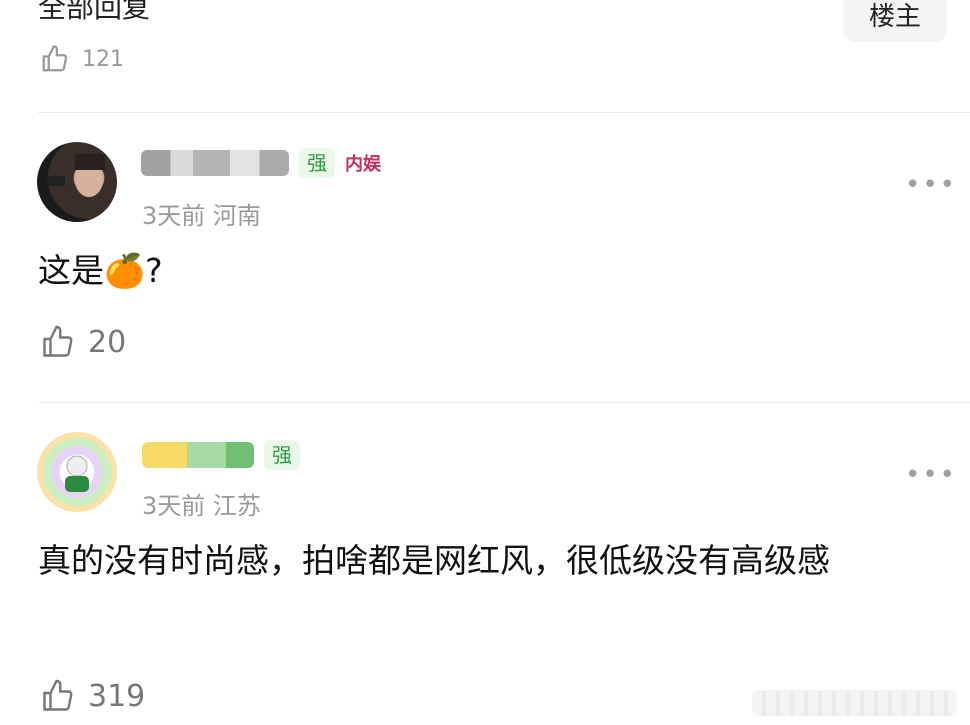 The width and height of the screenshot is (970, 725). What do you see at coordinates (854, 703) in the screenshot?
I see `watermark-logo` at bounding box center [854, 703].